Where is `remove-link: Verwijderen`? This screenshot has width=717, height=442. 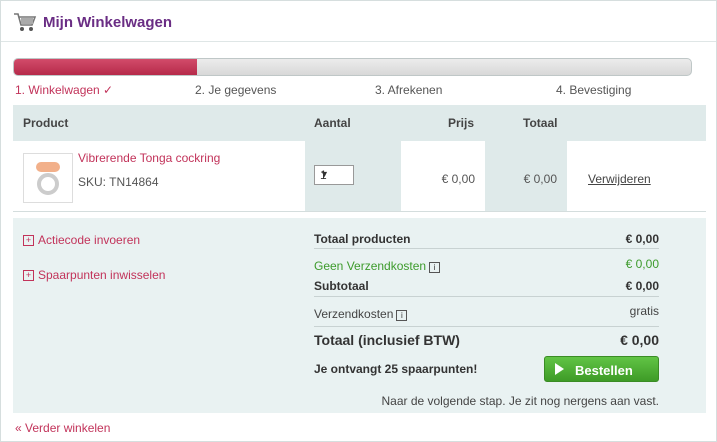 remove-link: Verwijderen is located at coordinates (619, 179).